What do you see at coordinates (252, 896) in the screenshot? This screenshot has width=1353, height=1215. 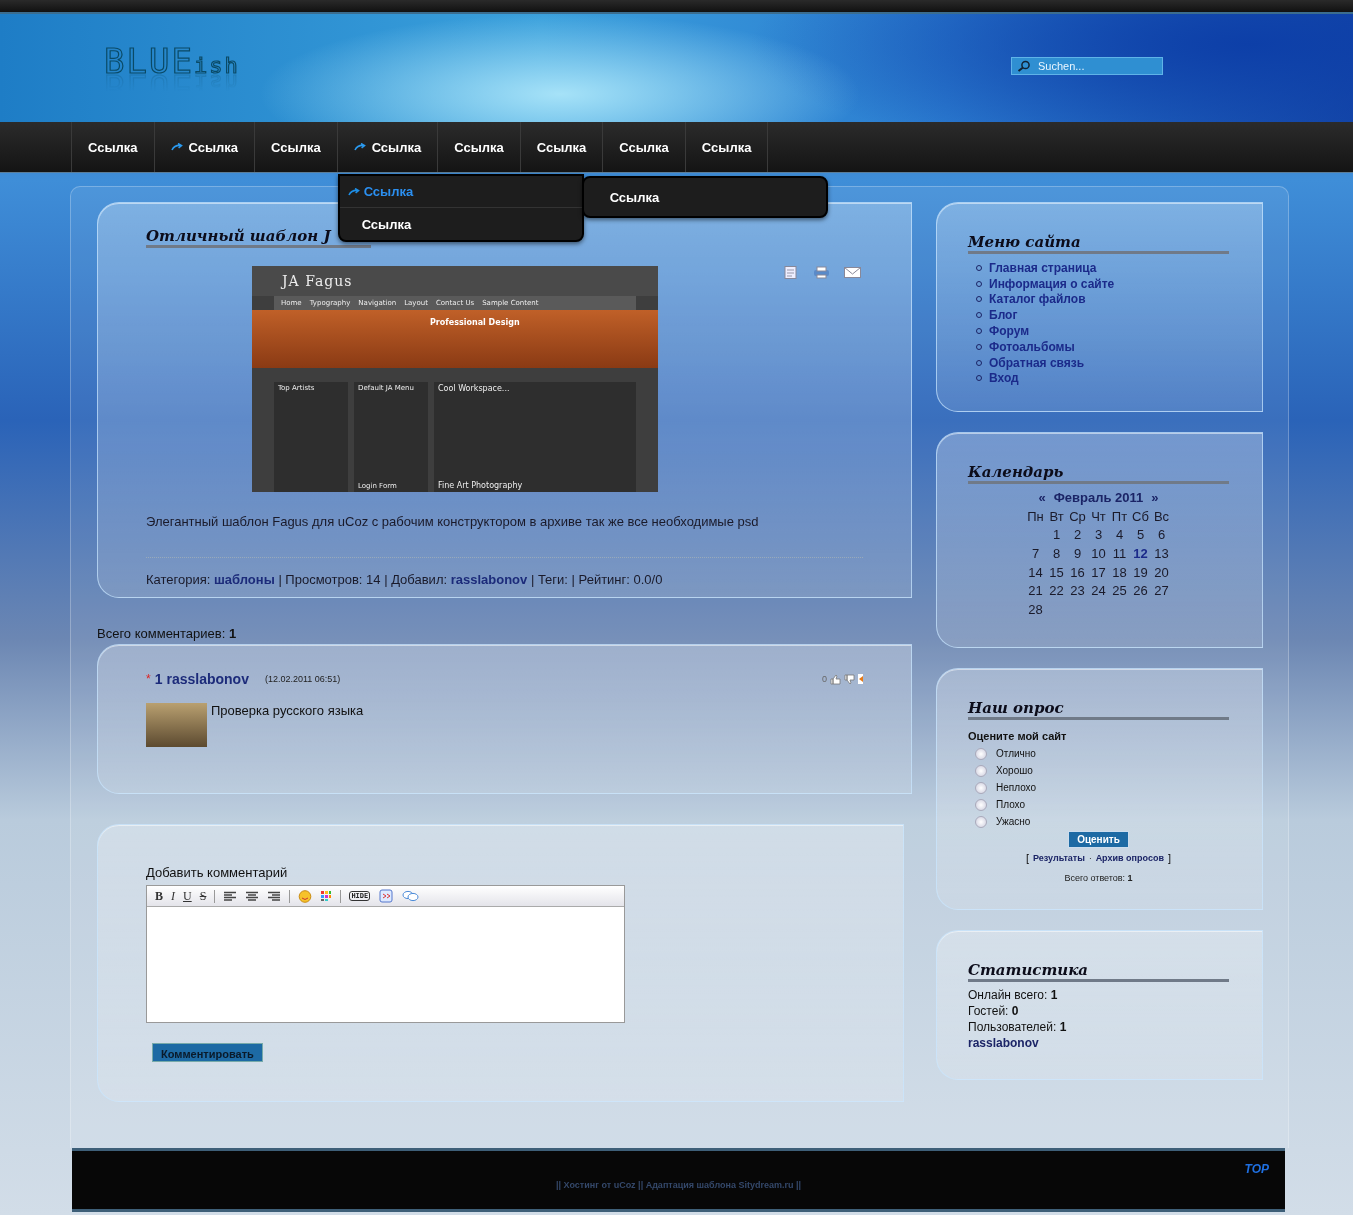 I see `align-center-icon` at bounding box center [252, 896].